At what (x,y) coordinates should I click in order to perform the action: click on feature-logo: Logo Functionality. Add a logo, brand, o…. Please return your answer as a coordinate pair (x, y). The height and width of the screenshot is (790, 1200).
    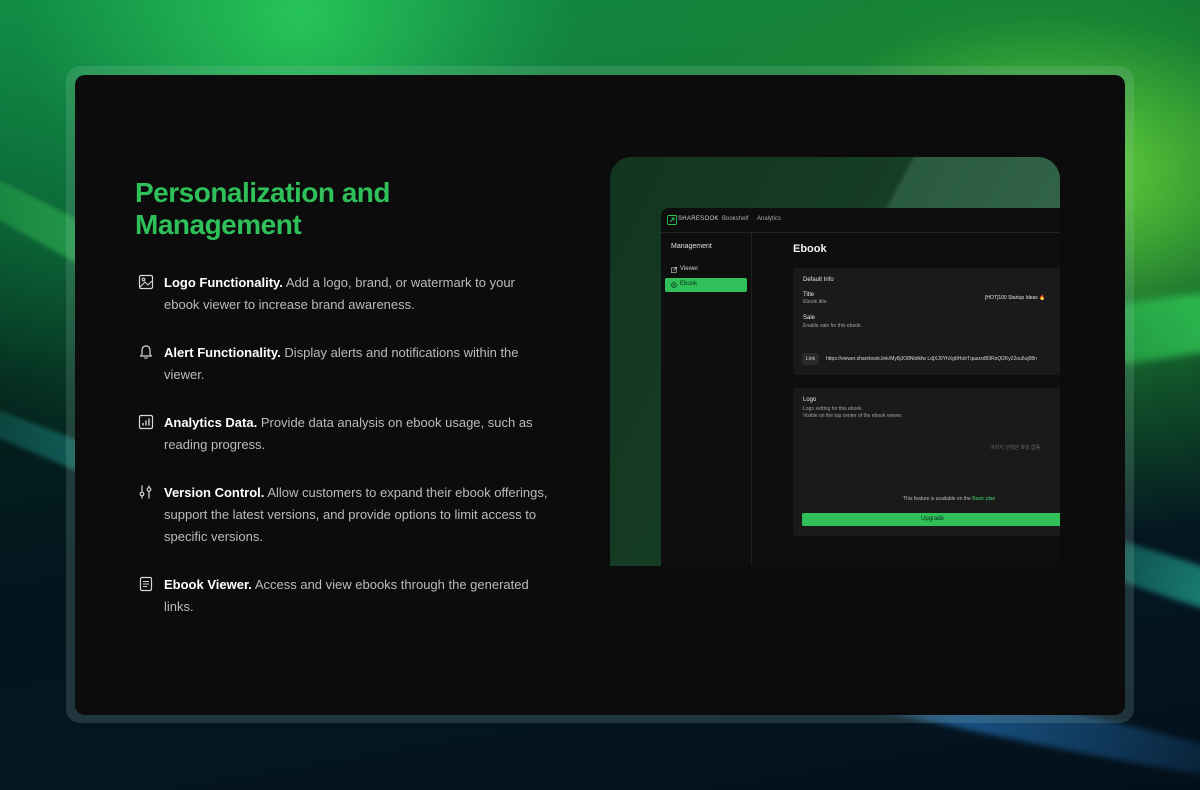
    Looking at the image, I should click on (343, 294).